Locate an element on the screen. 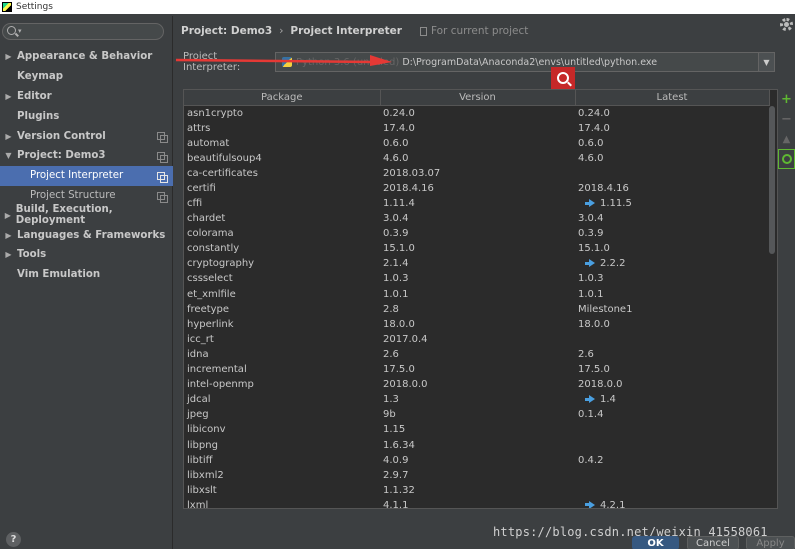 The image size is (795, 549). latest-cell-text: 17.5.0 is located at coordinates (594, 370).